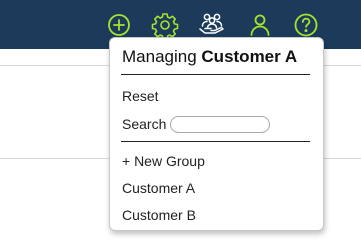  Describe the element at coordinates (140, 96) in the screenshot. I see `reset-menu-item: Reset` at that location.